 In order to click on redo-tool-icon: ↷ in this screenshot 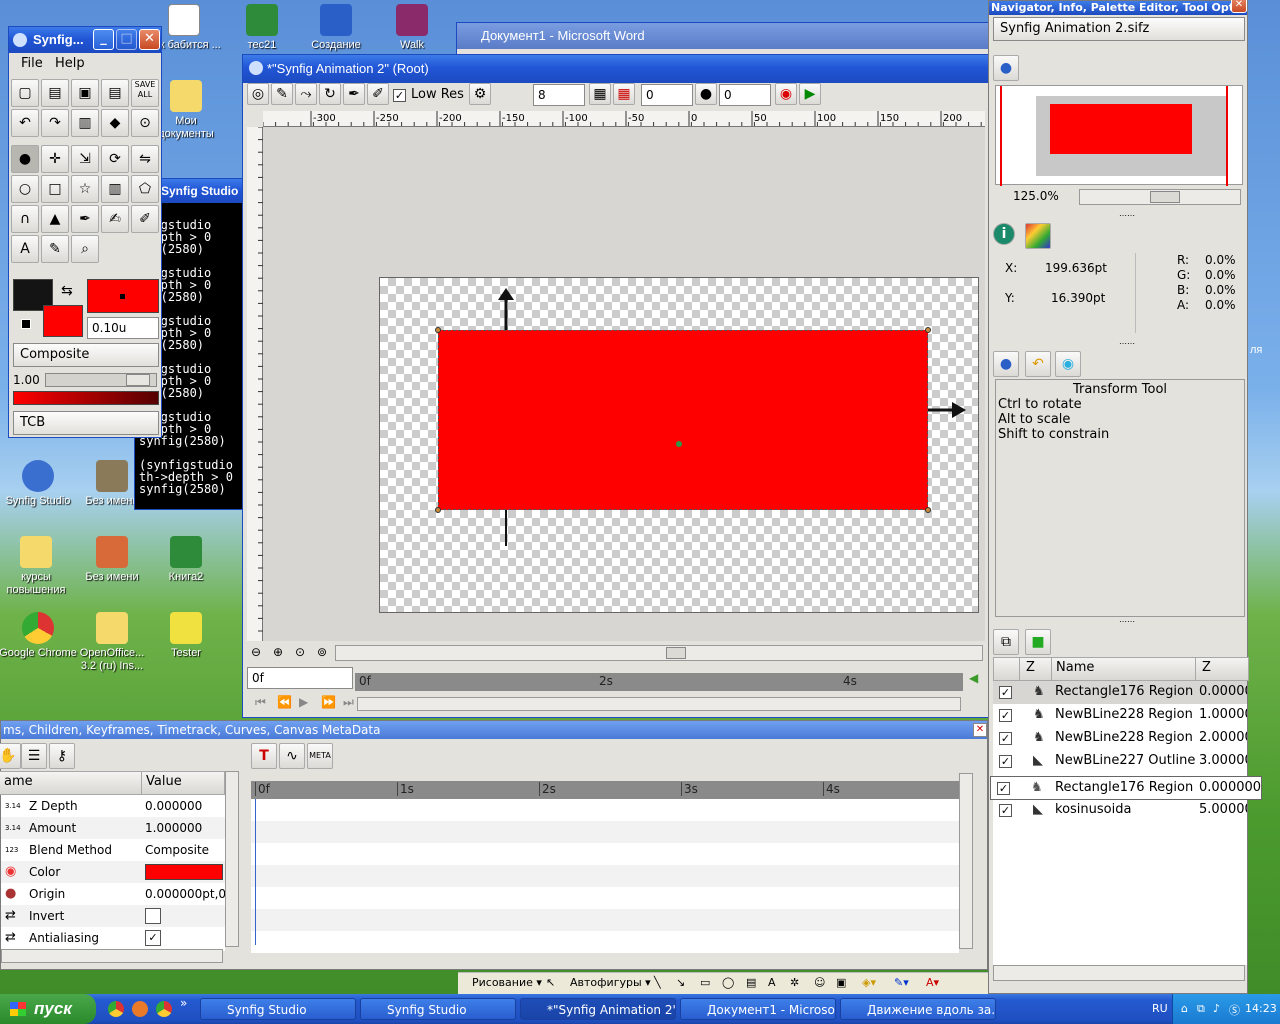, I will do `click(55, 123)`.